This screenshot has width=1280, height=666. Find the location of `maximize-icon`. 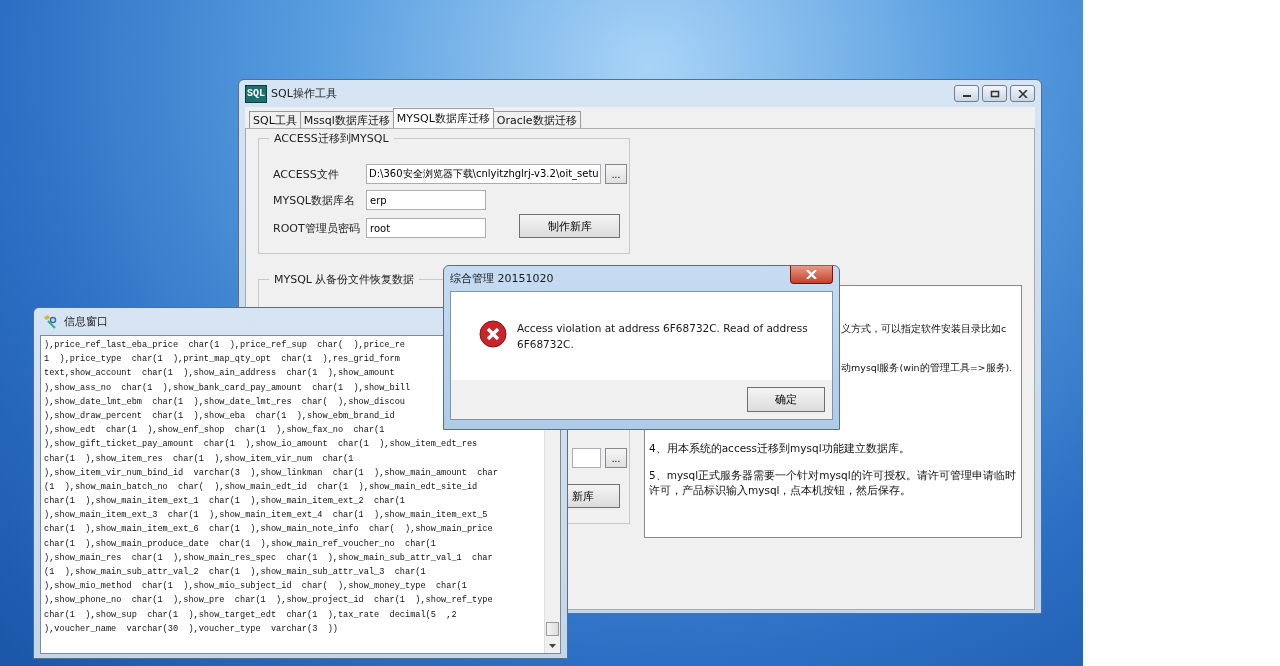

maximize-icon is located at coordinates (994, 93).